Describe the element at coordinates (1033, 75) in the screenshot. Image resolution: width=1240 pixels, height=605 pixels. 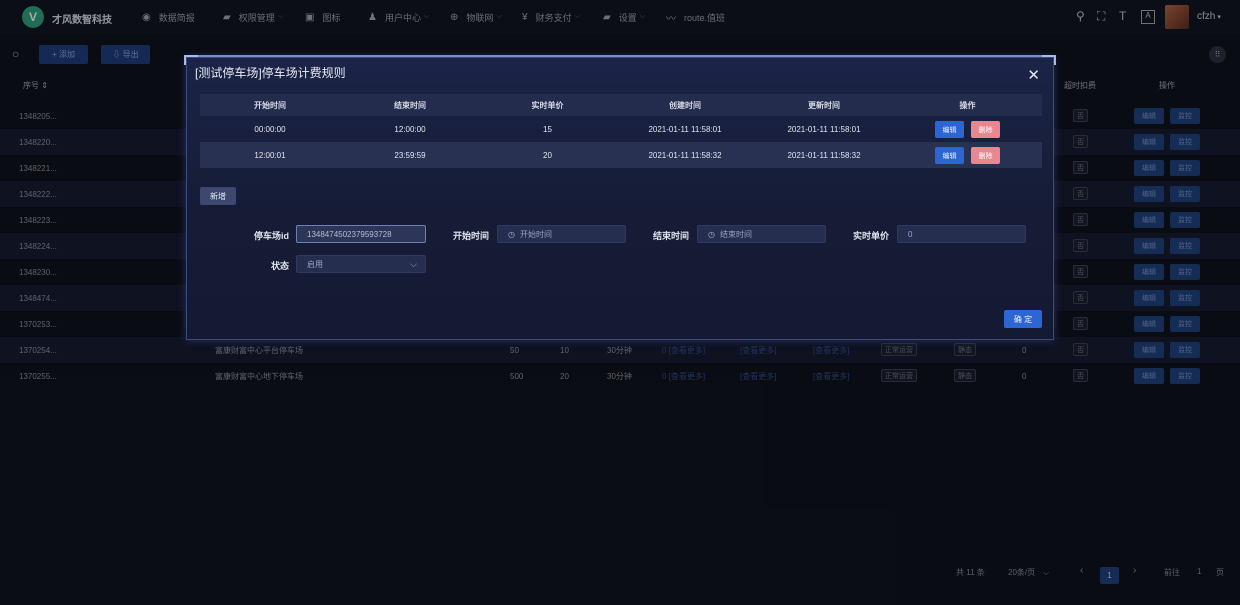
I see `close-icon: ✕` at that location.